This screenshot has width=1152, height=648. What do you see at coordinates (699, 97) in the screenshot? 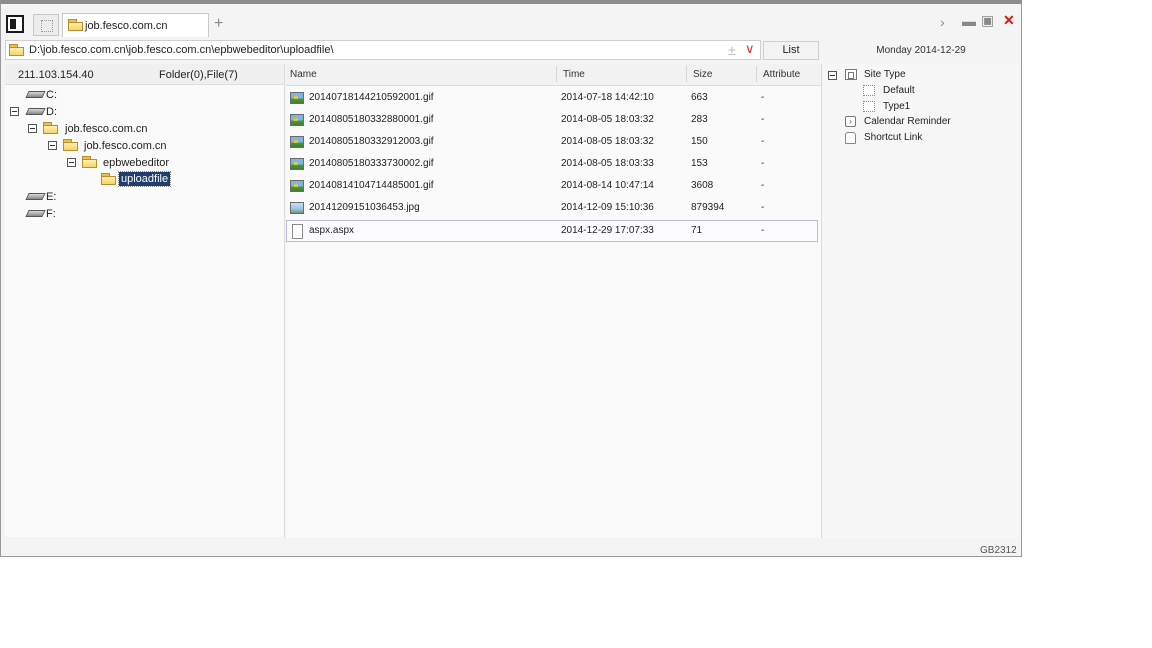
I see `file-size: 663` at bounding box center [699, 97].